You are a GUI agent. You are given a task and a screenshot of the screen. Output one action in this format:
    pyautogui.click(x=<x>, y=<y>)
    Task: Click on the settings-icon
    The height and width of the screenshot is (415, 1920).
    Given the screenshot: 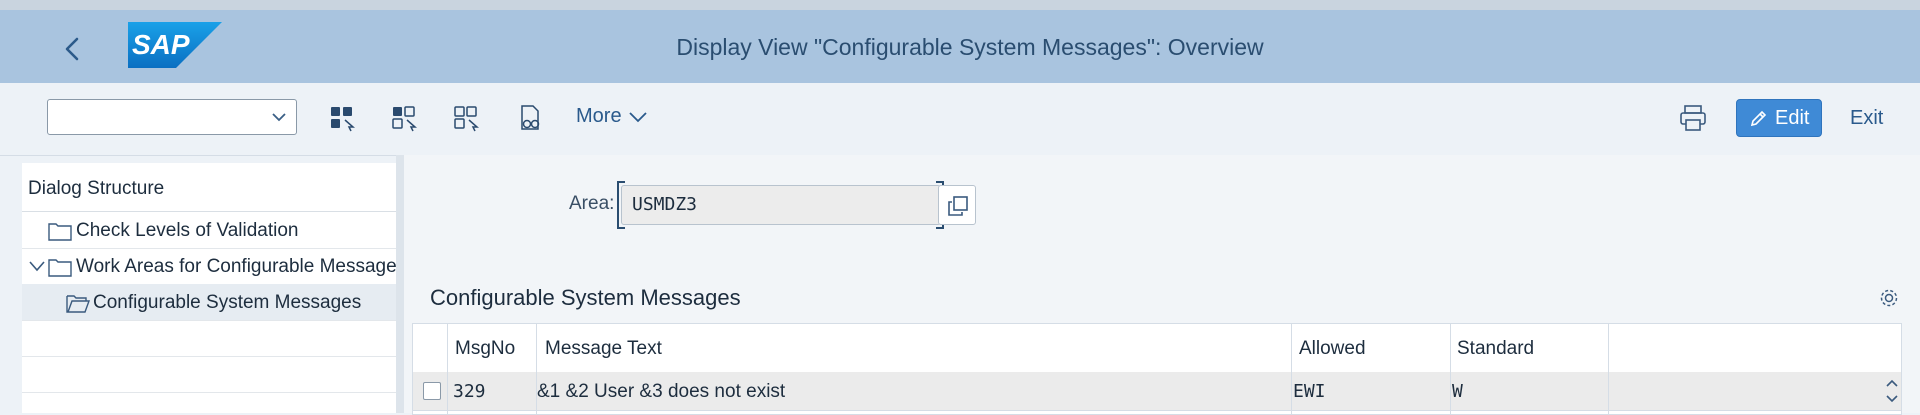 What is the action you would take?
    pyautogui.click(x=1889, y=298)
    